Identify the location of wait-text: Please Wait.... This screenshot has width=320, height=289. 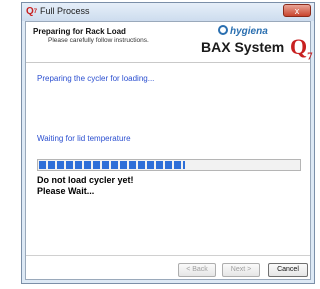
(66, 191).